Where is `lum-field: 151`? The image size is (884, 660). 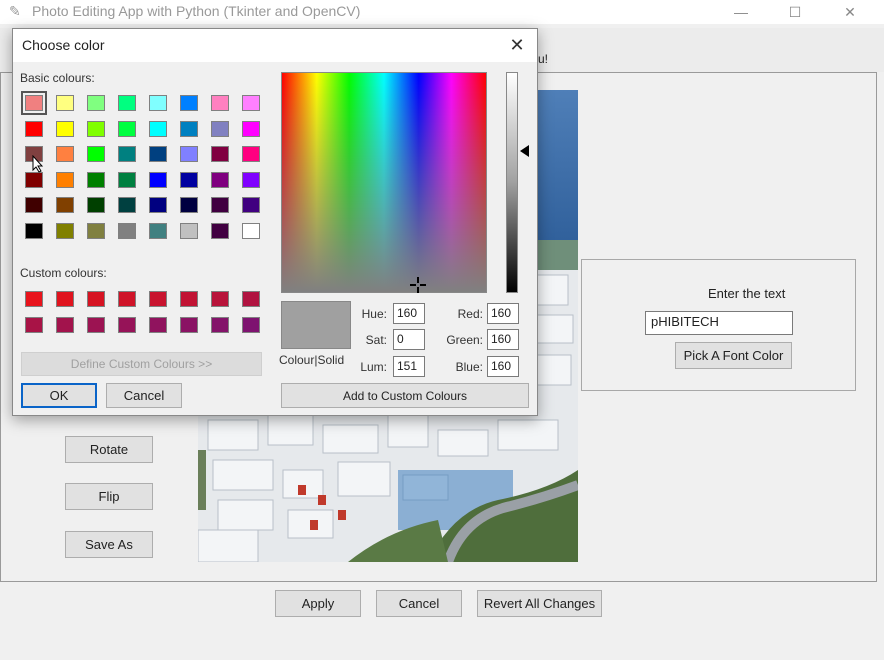
lum-field: 151 is located at coordinates (409, 366).